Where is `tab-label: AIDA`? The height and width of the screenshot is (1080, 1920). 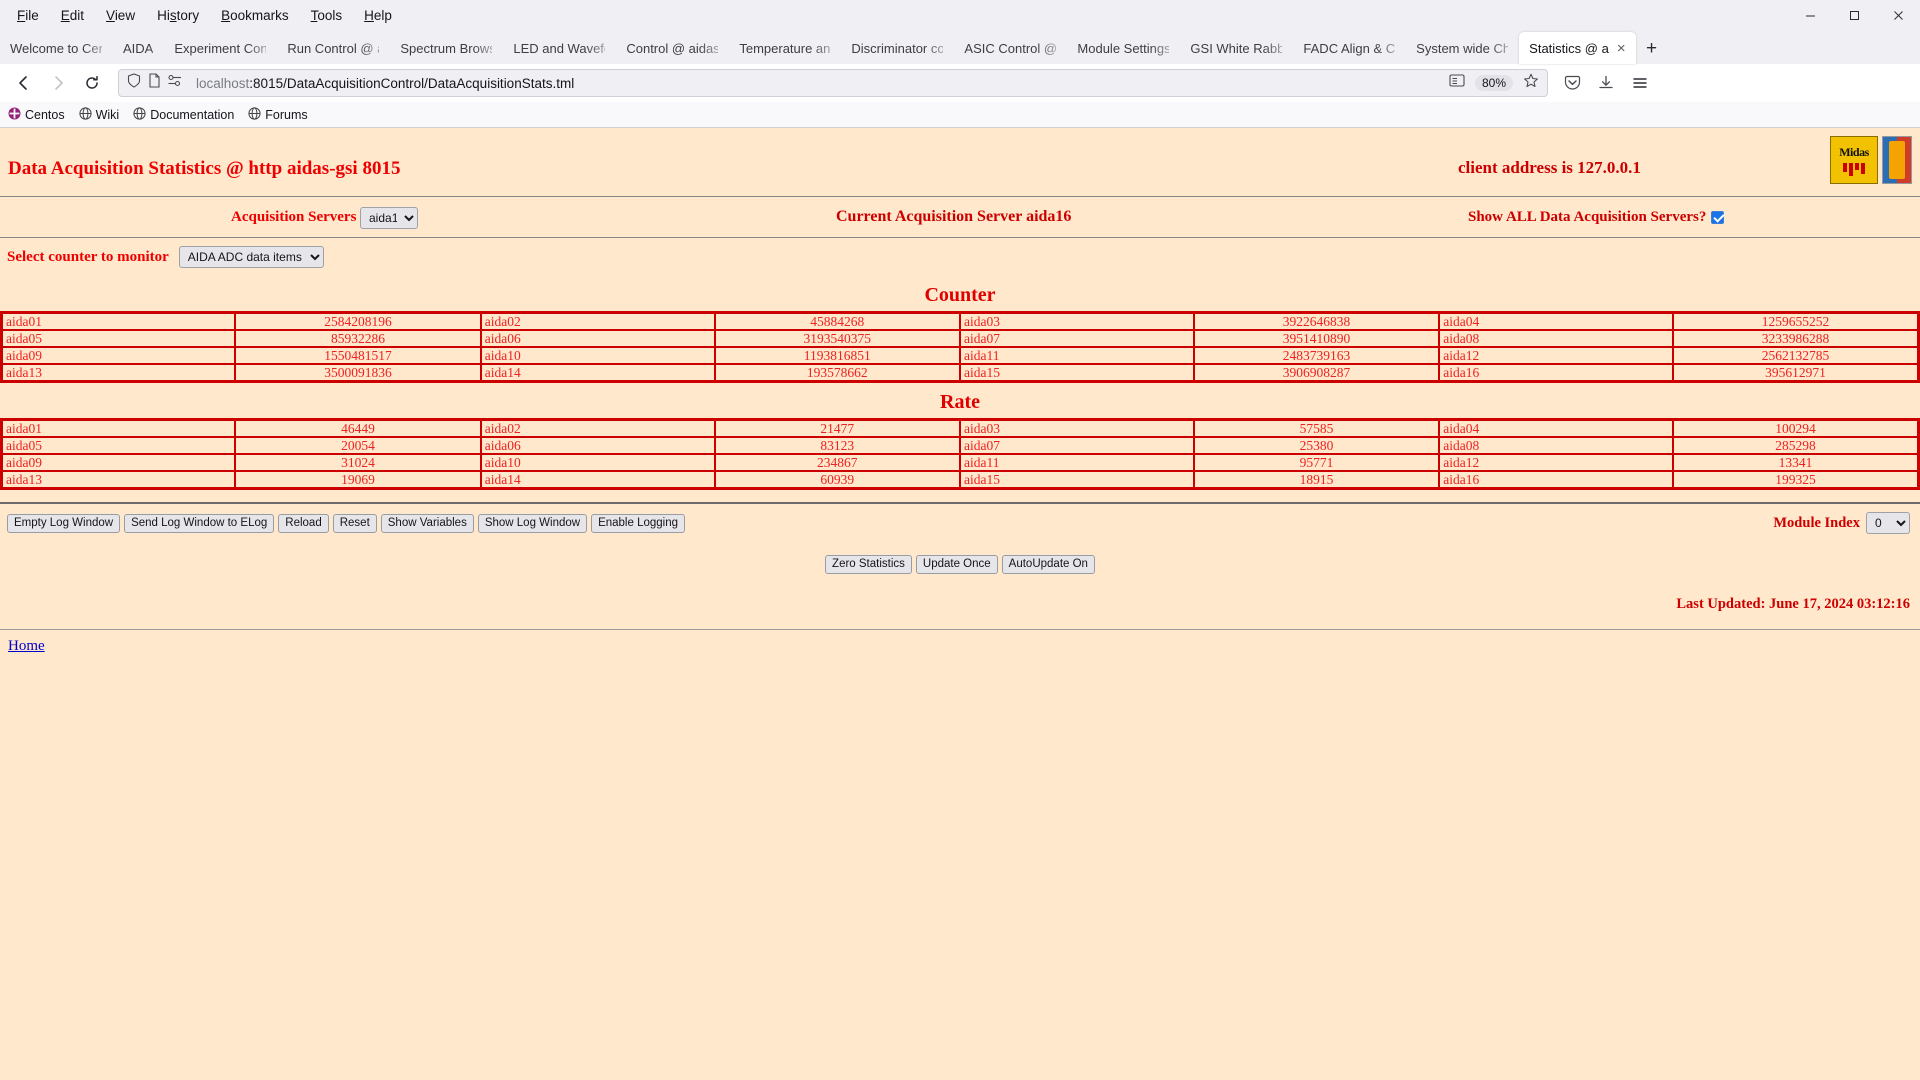
tab-label: AIDA is located at coordinates (138, 48).